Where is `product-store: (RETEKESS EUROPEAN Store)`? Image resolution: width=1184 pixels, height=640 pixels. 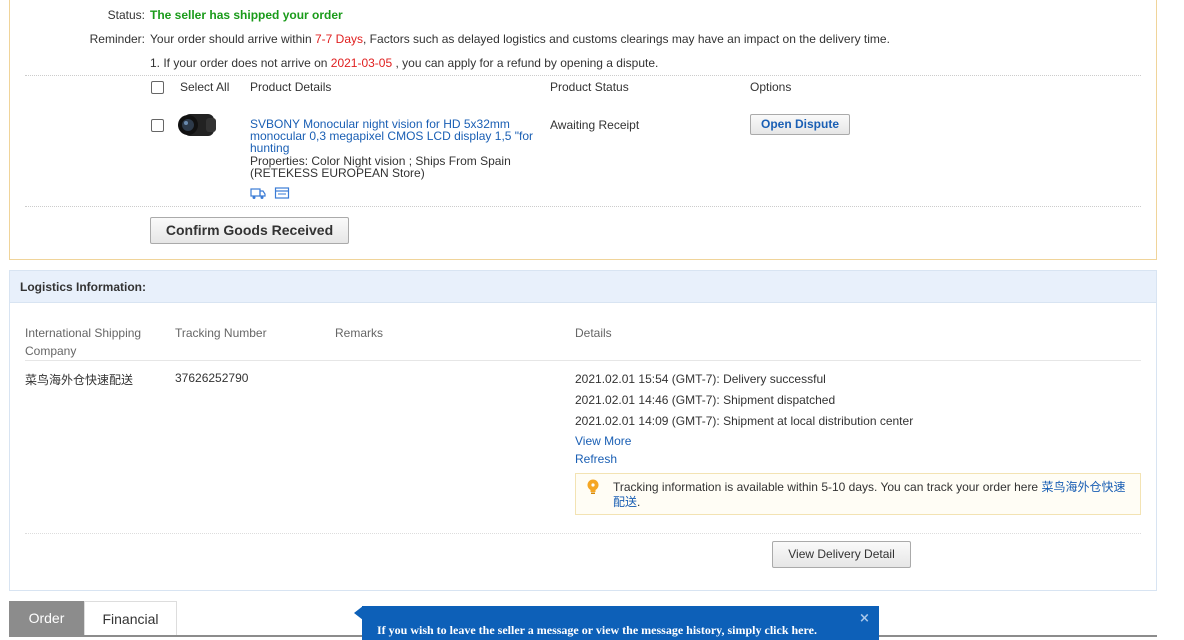
product-store: (RETEKESS EUROPEAN Store) is located at coordinates (337, 173).